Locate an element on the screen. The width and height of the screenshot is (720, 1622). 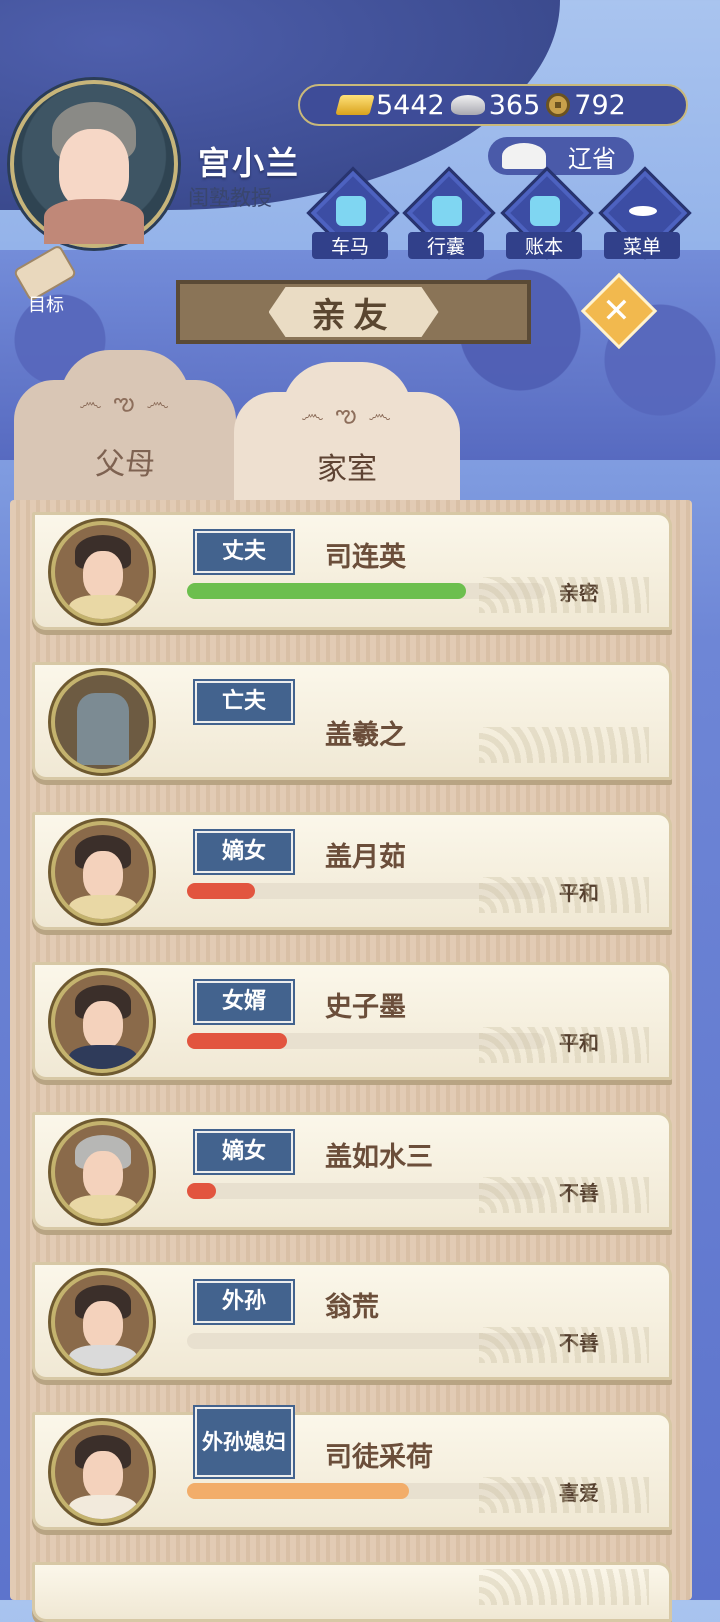
tab-family: ෴ ఌ ෴ 家室 is located at coordinates (347, 436).